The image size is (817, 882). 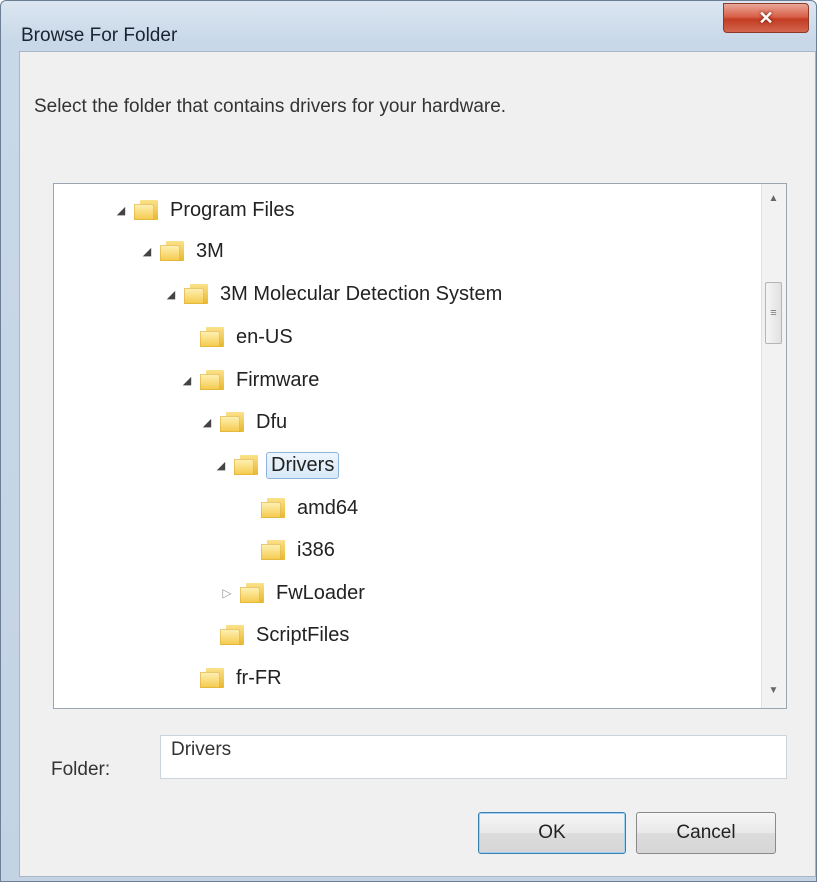 I want to click on tree-item-label: en-US, so click(x=264, y=336).